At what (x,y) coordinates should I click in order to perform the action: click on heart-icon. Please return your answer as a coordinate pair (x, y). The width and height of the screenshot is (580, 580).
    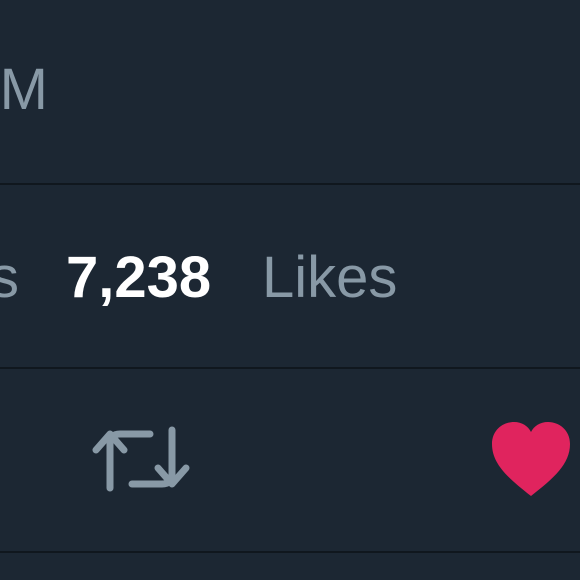
    Looking at the image, I should click on (531, 459).